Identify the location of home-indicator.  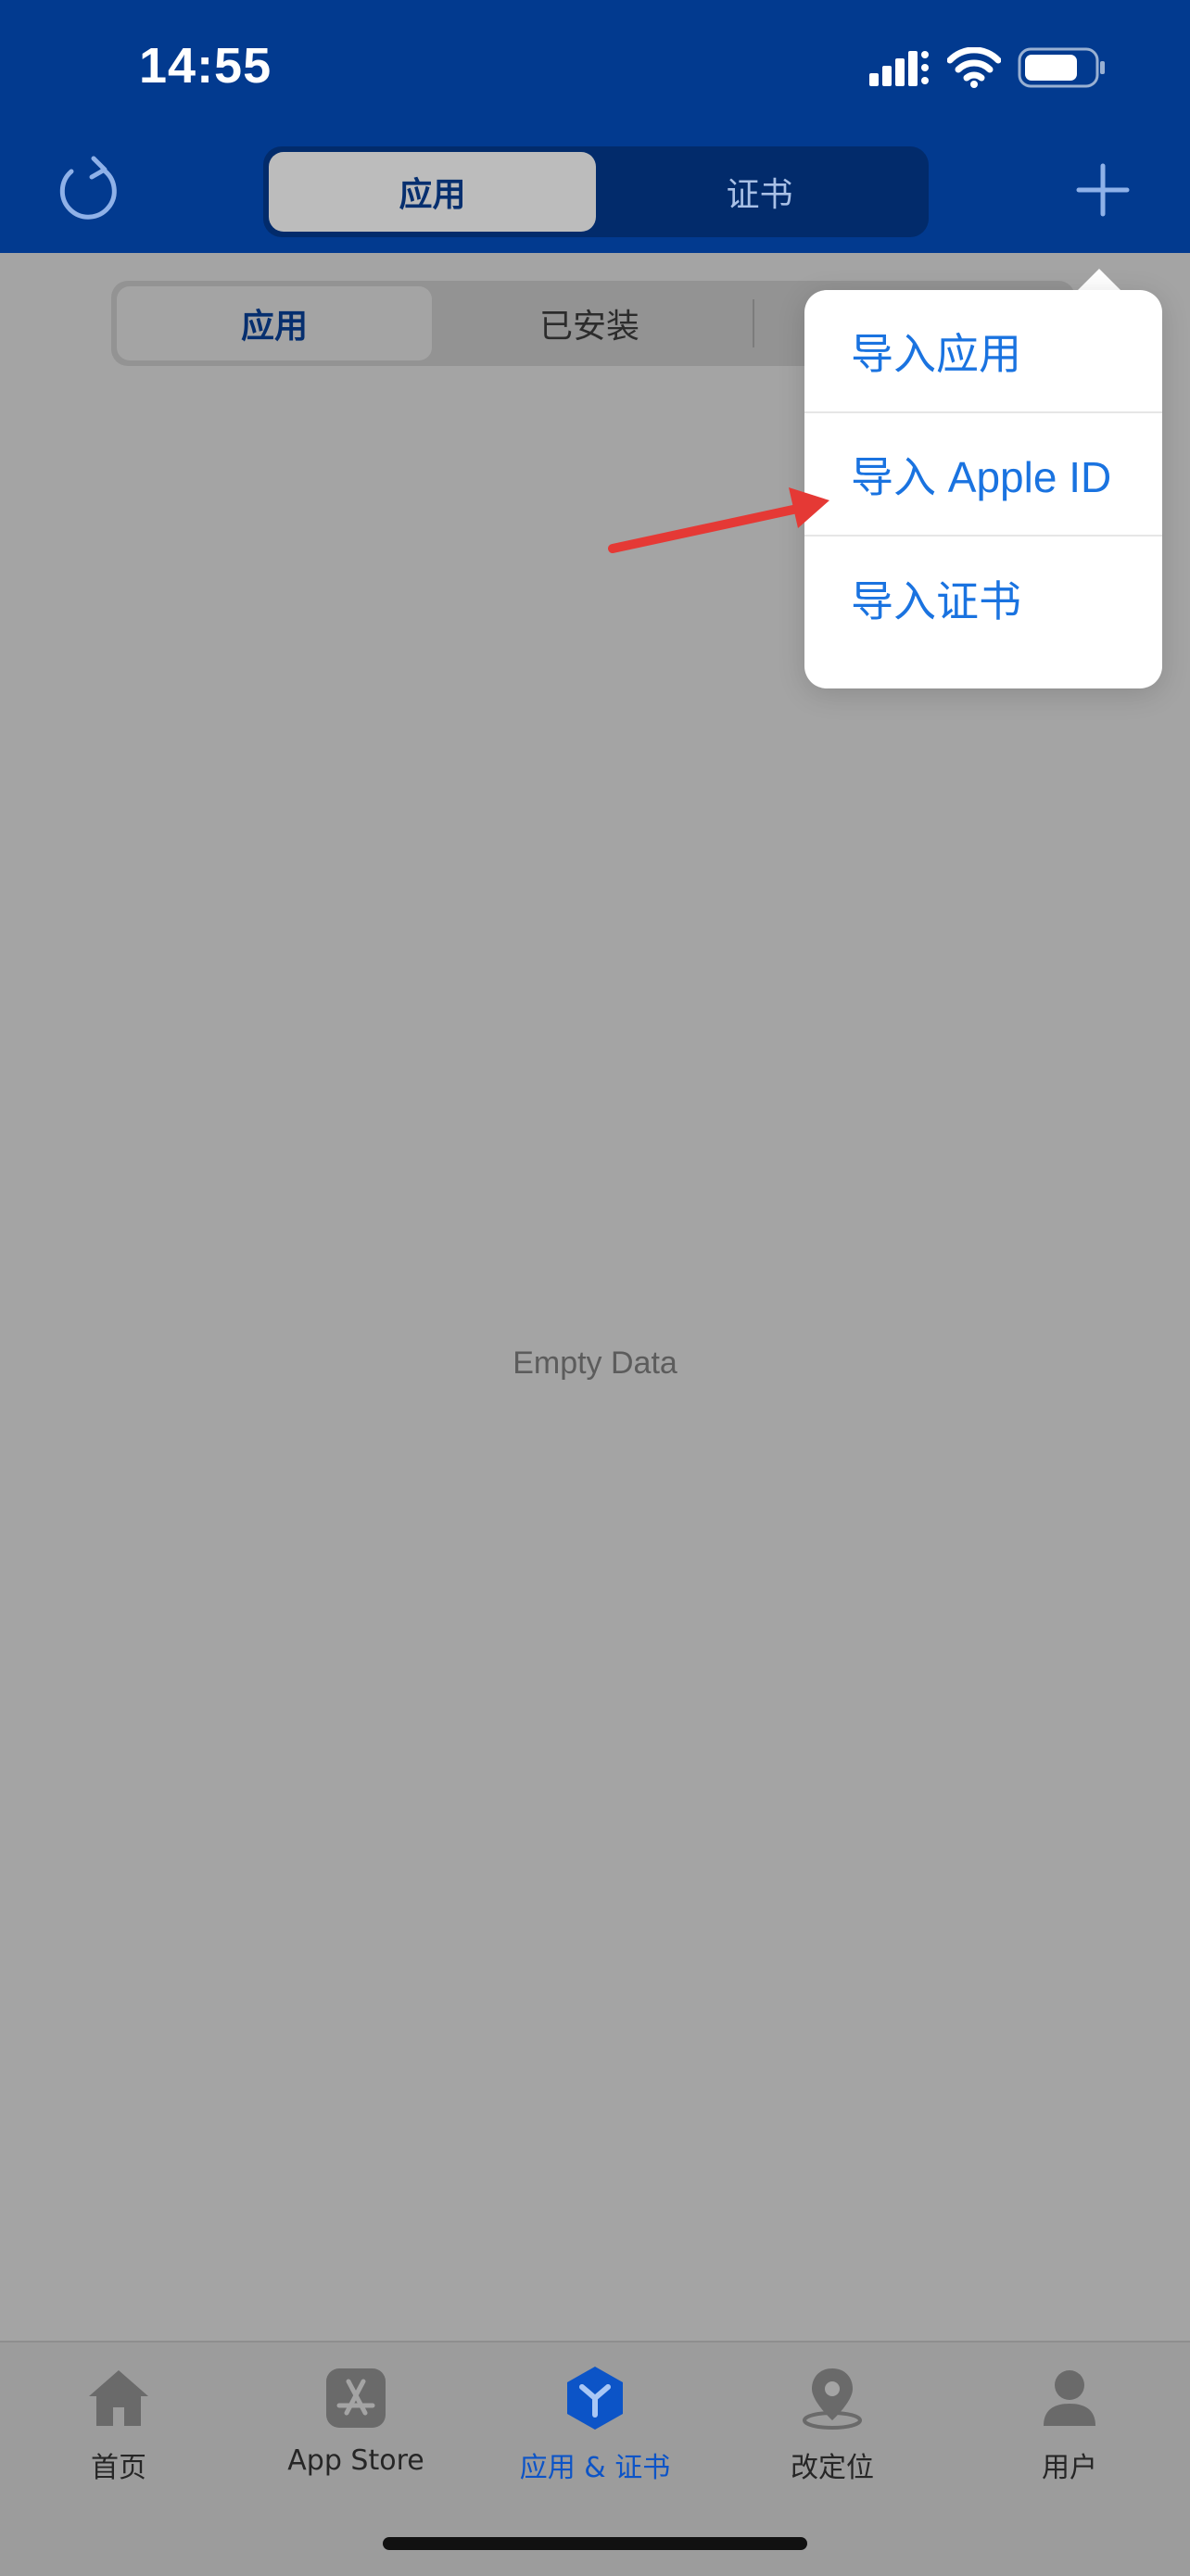
(595, 2543).